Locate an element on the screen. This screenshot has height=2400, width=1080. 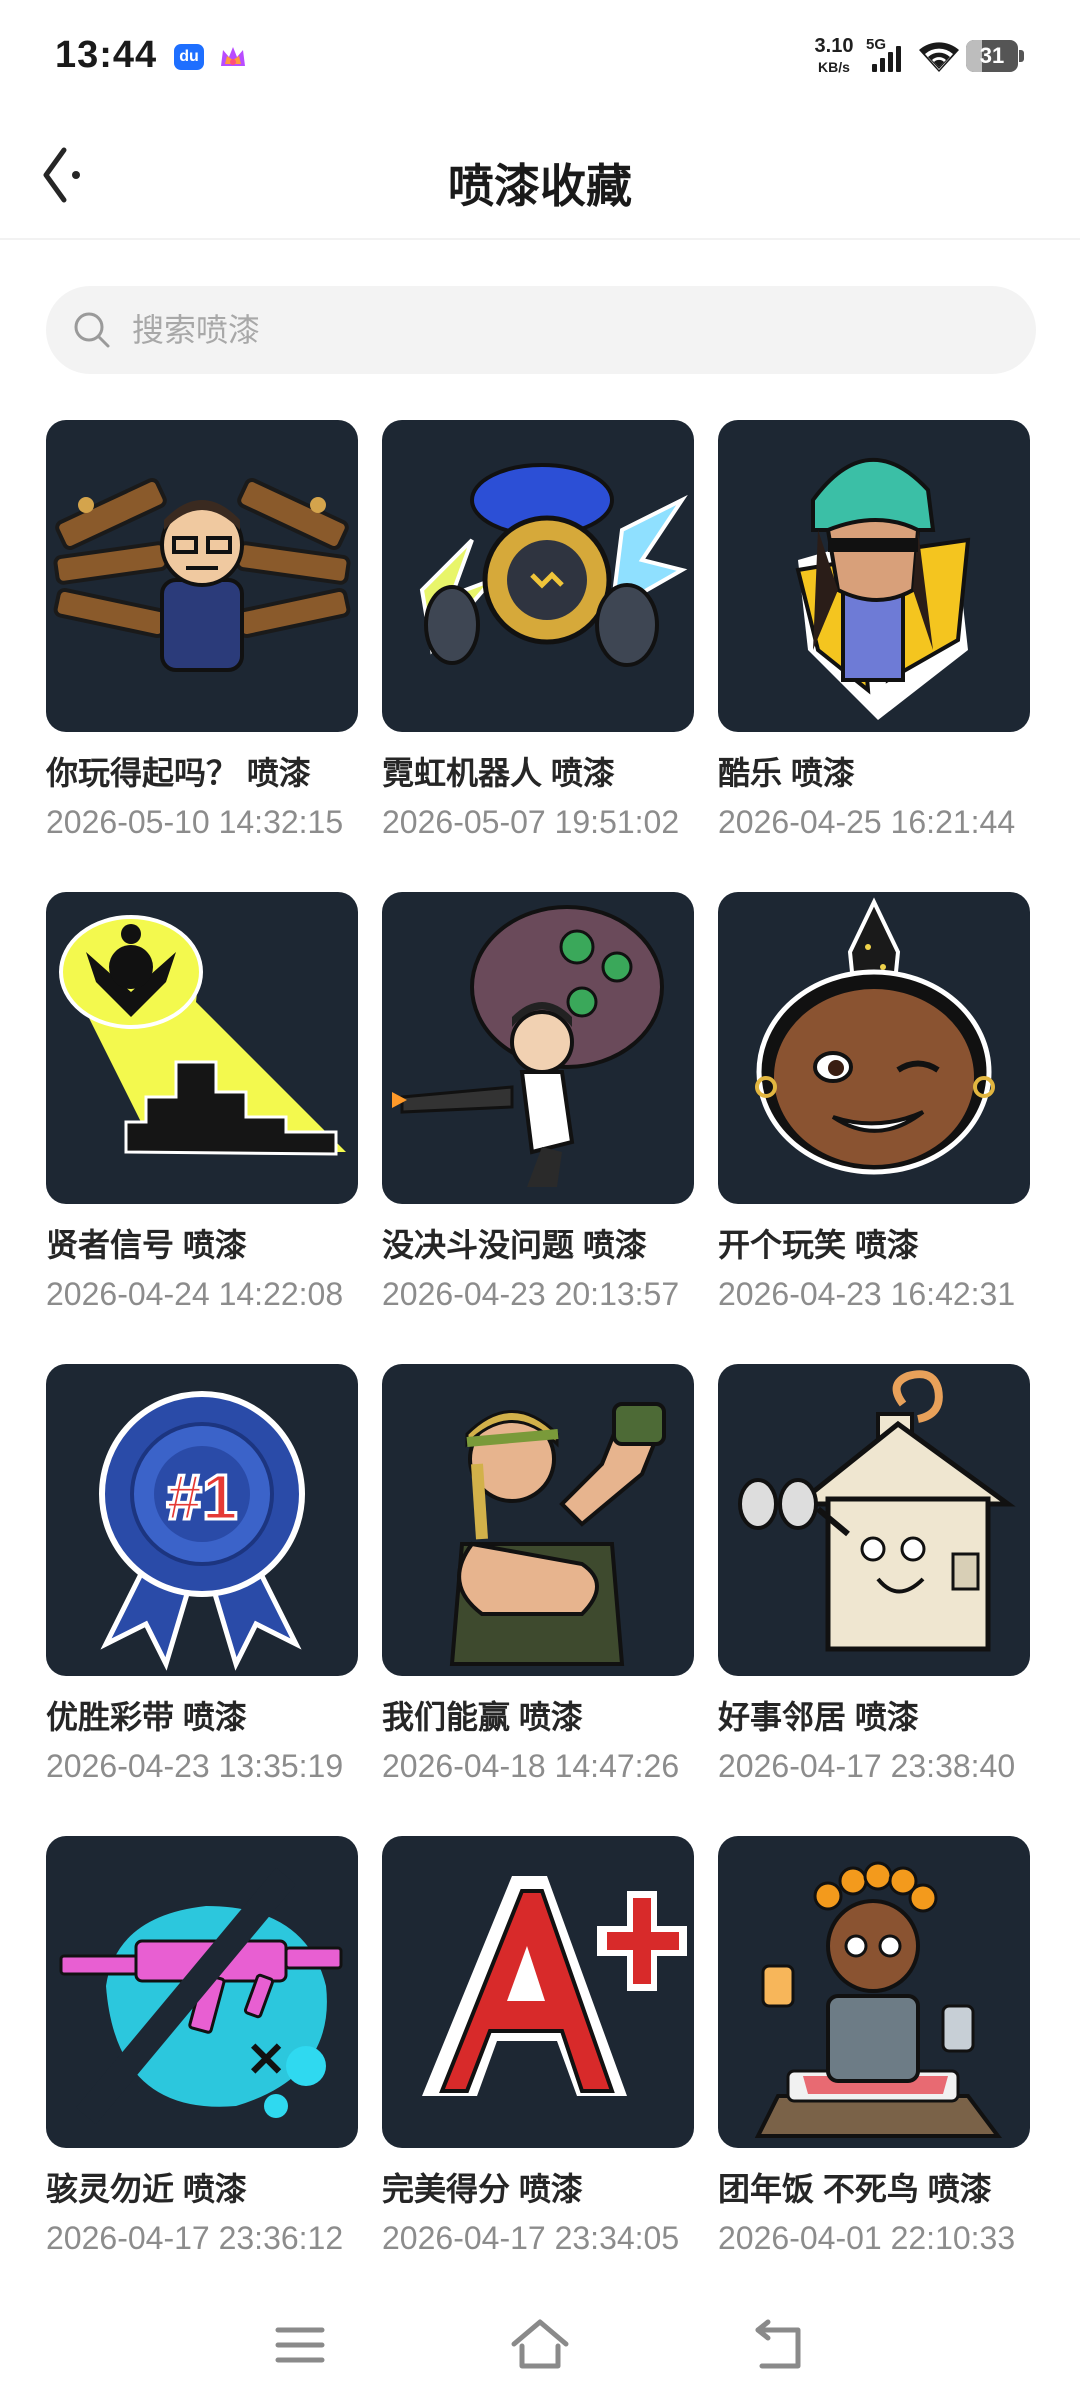
spray-card-11: 完美得分 喷漆 2026-04-17 23:34:05 is located at coordinates (538, 2056).